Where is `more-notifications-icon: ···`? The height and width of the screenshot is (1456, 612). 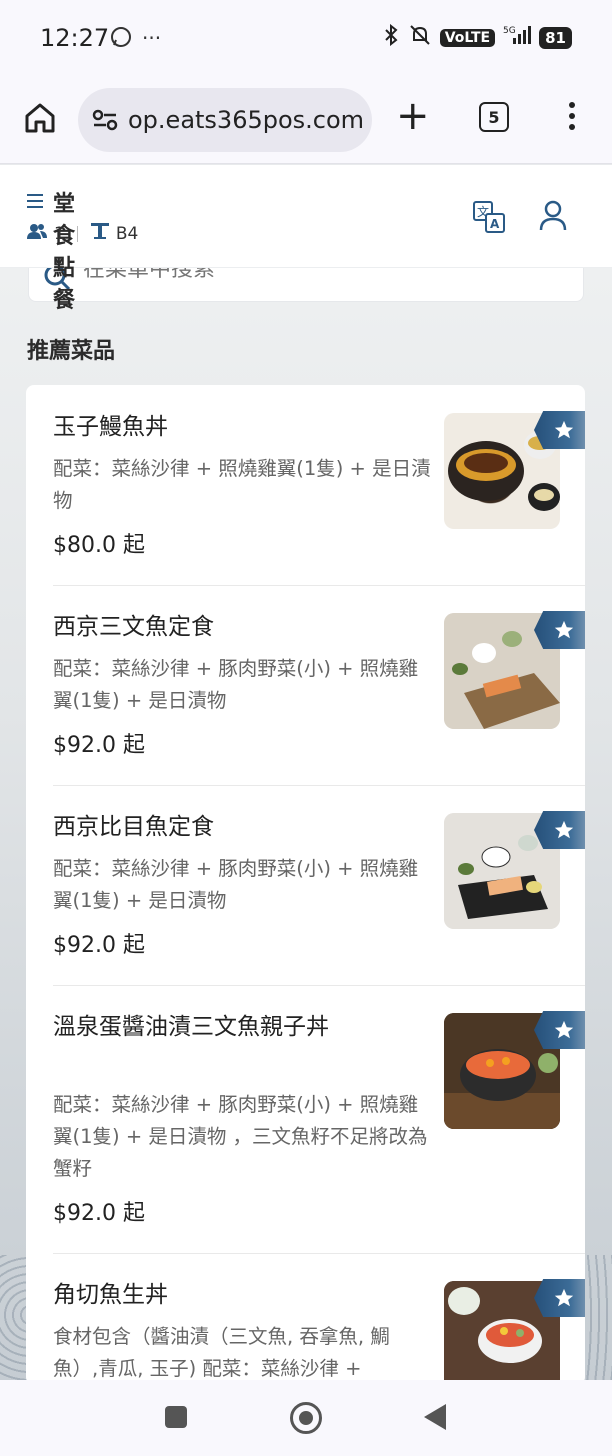 more-notifications-icon: ··· is located at coordinates (152, 38).